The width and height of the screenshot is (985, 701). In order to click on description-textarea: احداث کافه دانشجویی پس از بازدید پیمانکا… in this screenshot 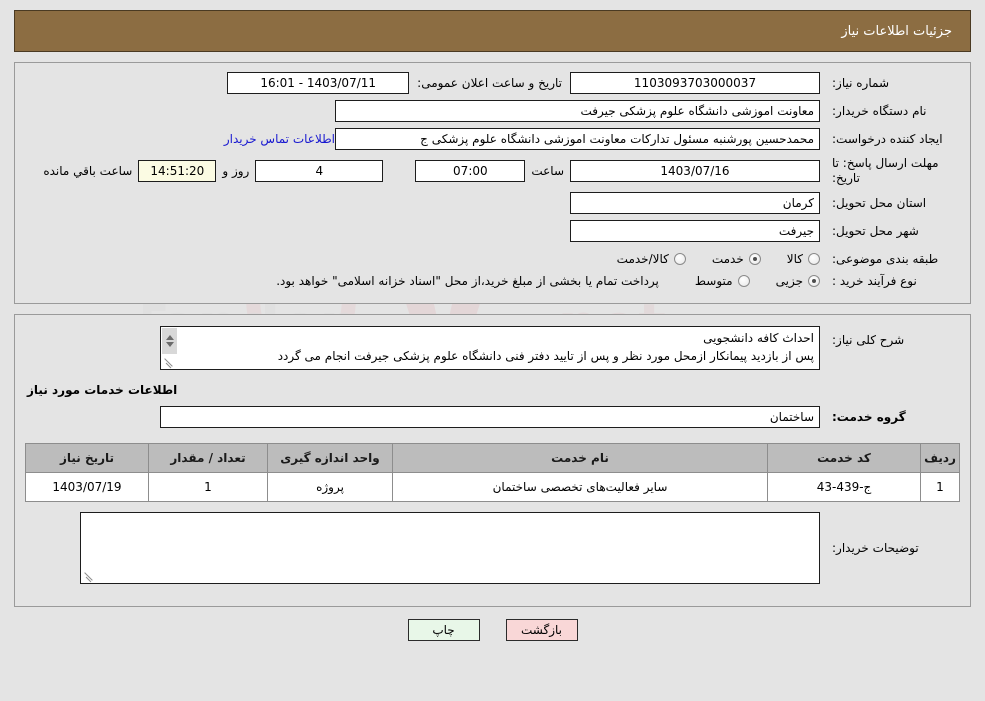, I will do `click(490, 348)`.